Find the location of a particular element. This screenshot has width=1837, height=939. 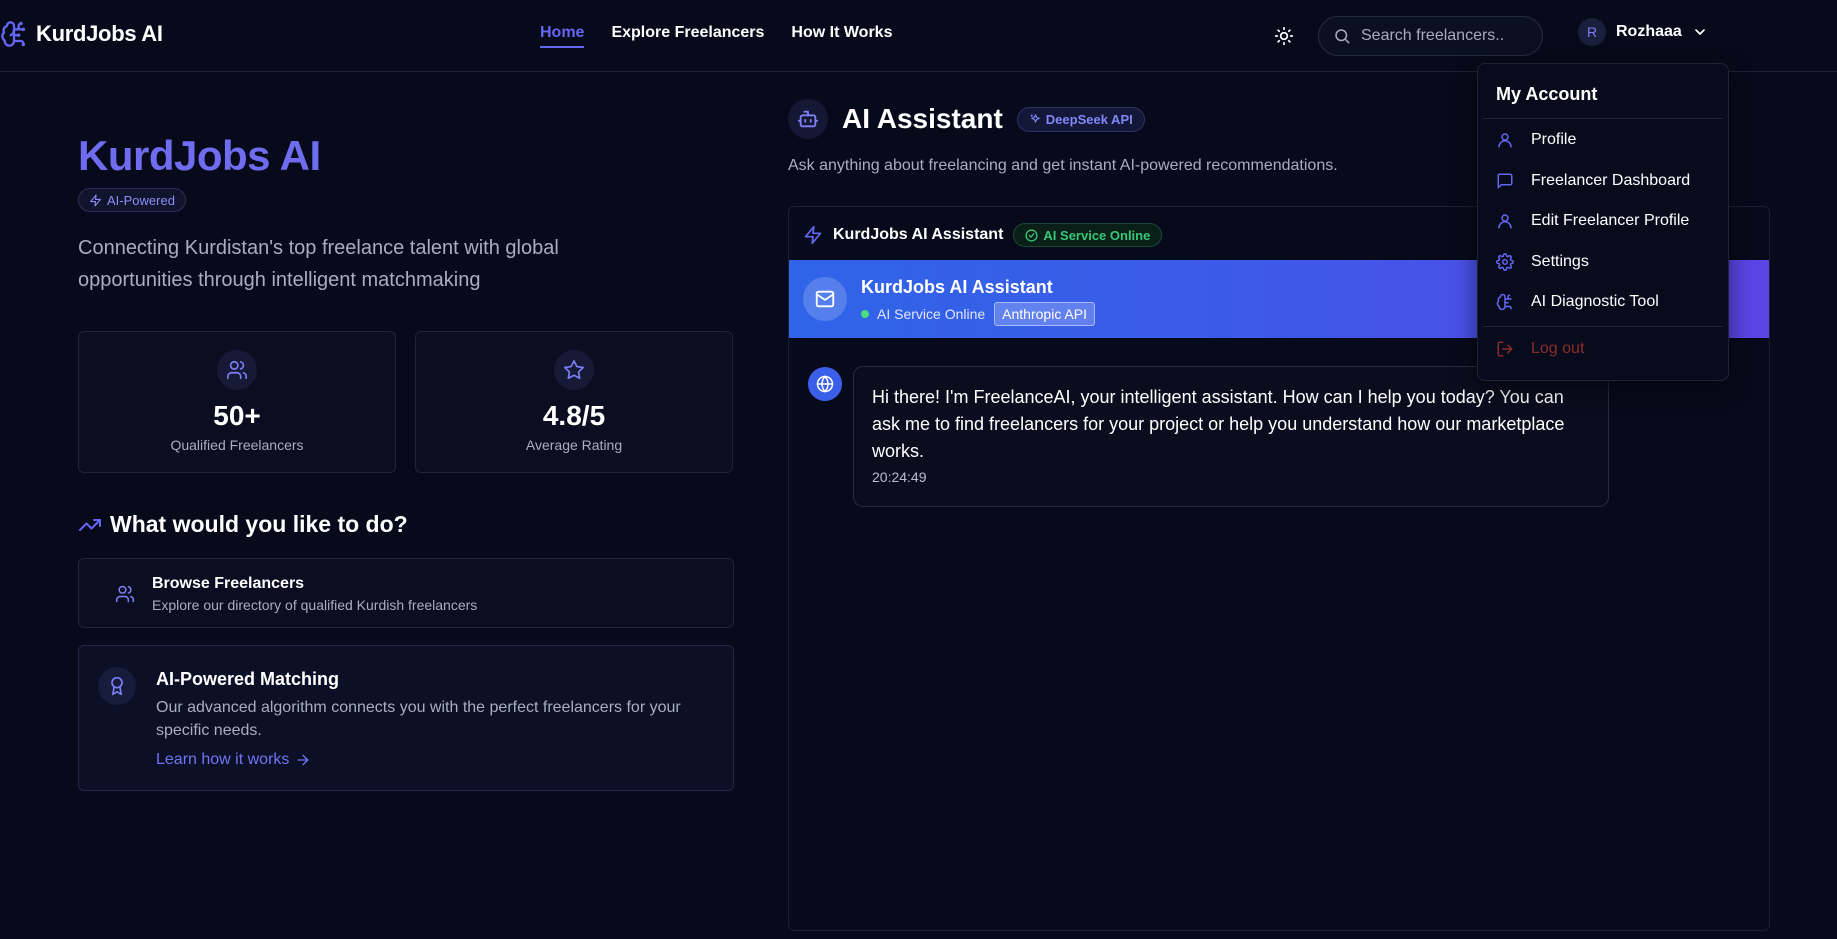

menu-item-label: Log out is located at coordinates (1558, 348).